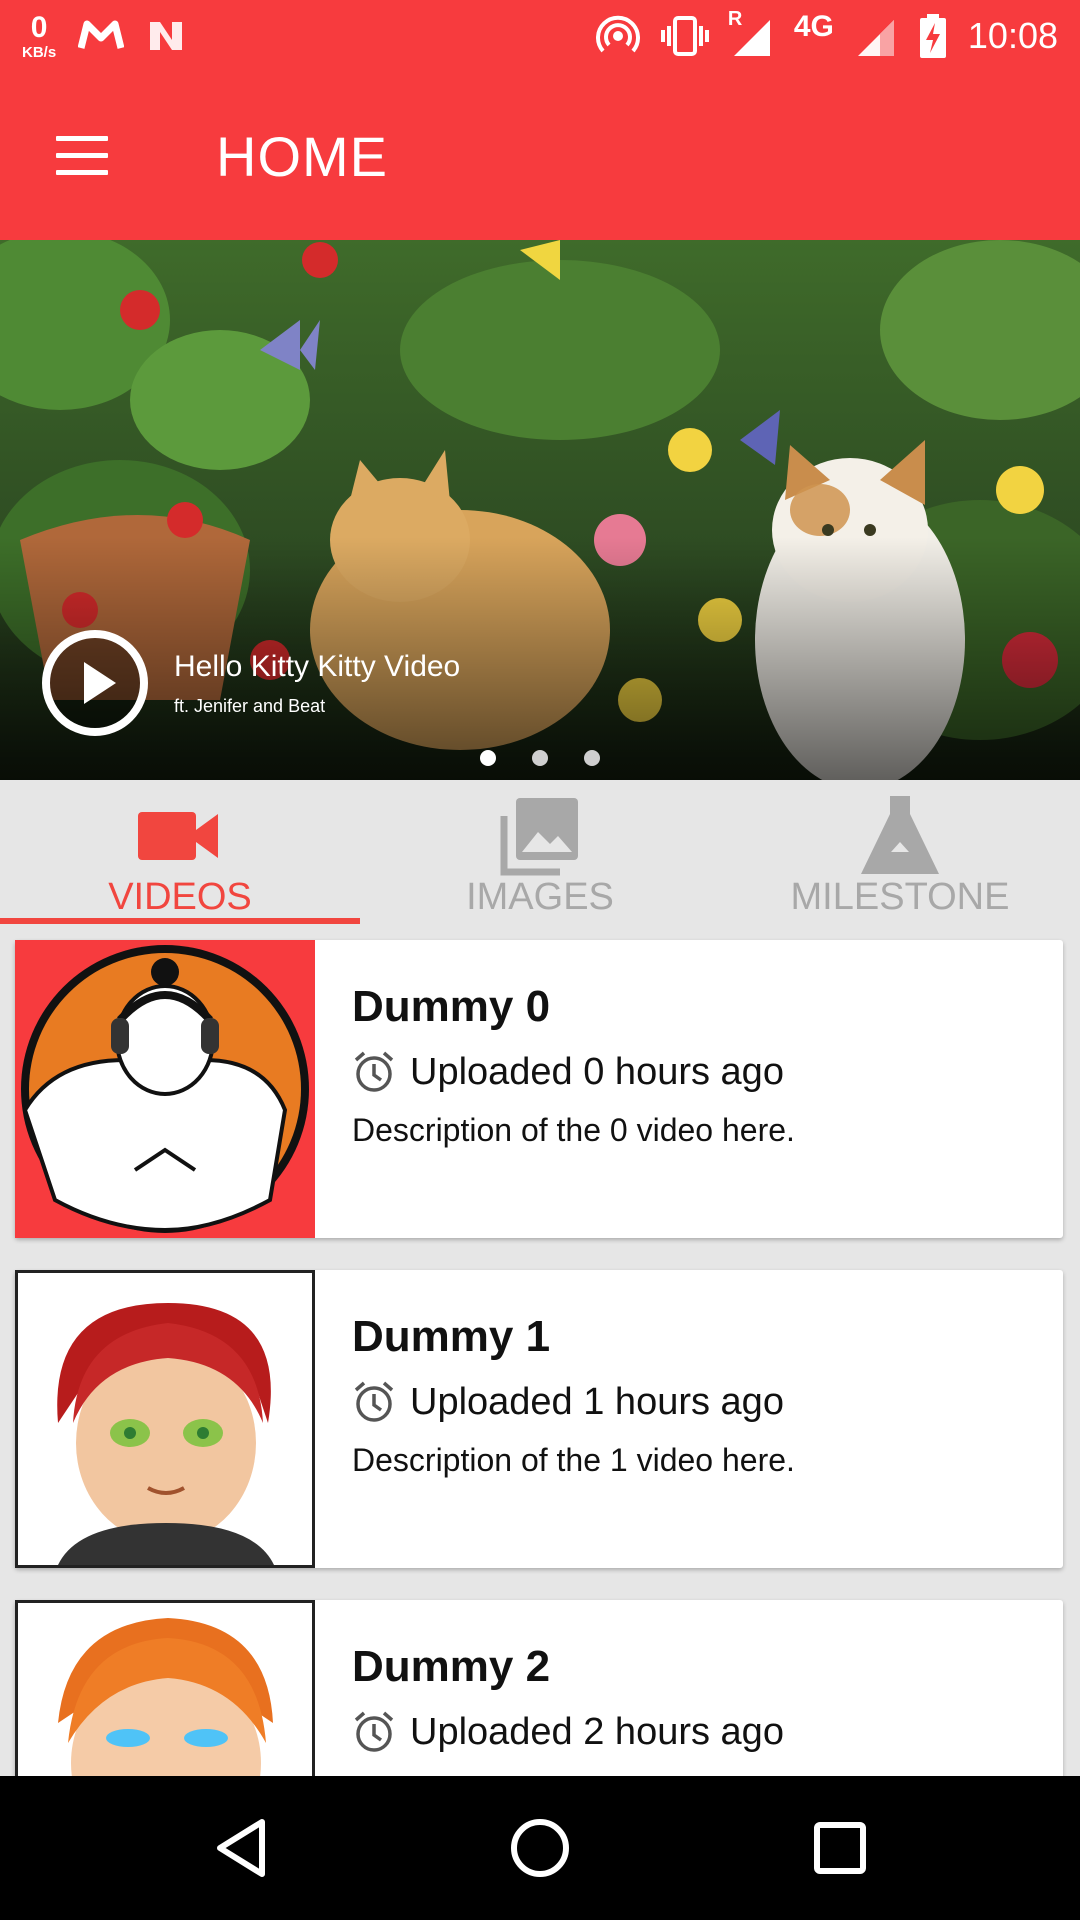  What do you see at coordinates (250, 706) in the screenshot?
I see `banner-subtitle: ft. Jenifer and Beat` at bounding box center [250, 706].